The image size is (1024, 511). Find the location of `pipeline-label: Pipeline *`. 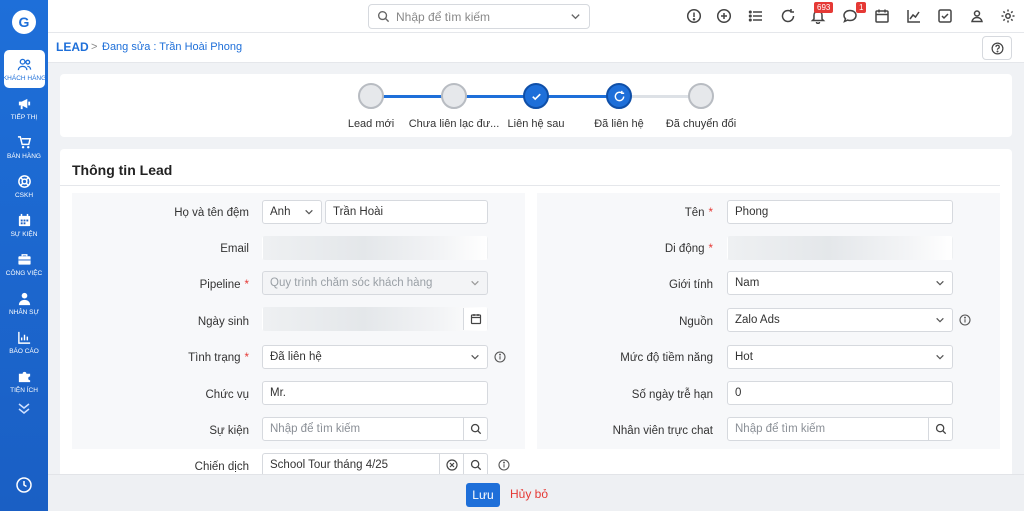

pipeline-label: Pipeline * is located at coordinates (224, 285).